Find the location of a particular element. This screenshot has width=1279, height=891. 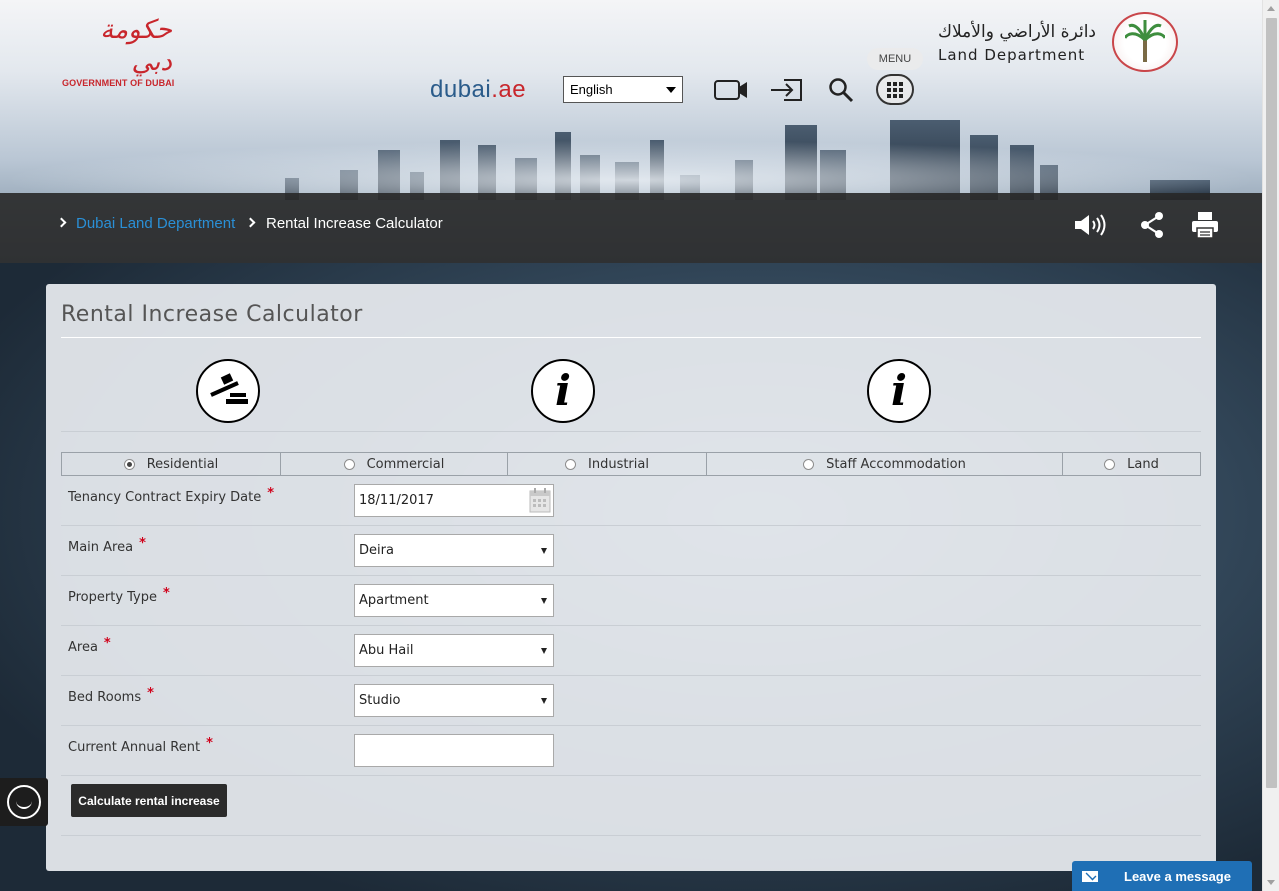

scroll-up-arrow-icon is located at coordinates (1271, 8).